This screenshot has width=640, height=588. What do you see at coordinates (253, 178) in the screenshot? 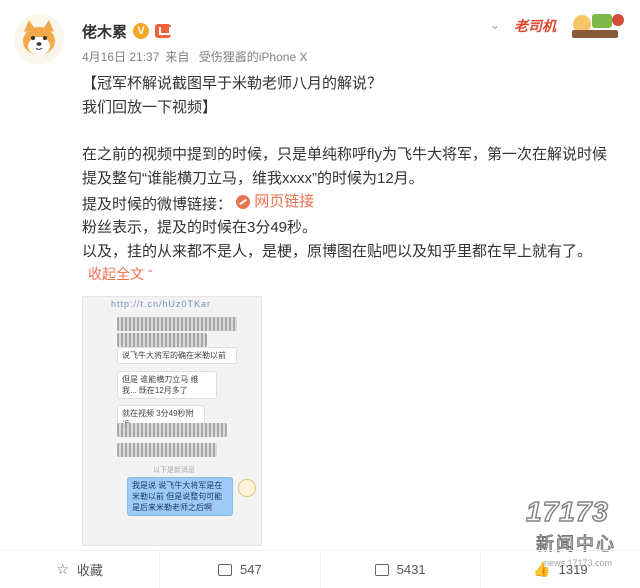
I see `post-line-4: 提及整句“谁能横刀立马，维我xxxx”的时候为12月。` at bounding box center [253, 178].